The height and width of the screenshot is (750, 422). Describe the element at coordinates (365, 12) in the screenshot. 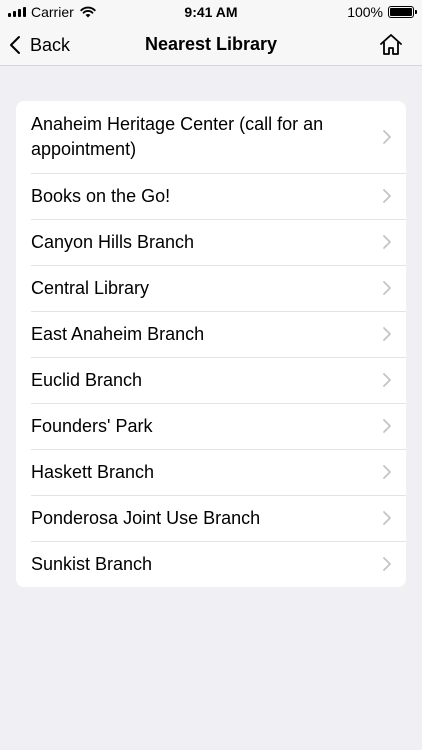

I see `battery-percent: 100%` at that location.